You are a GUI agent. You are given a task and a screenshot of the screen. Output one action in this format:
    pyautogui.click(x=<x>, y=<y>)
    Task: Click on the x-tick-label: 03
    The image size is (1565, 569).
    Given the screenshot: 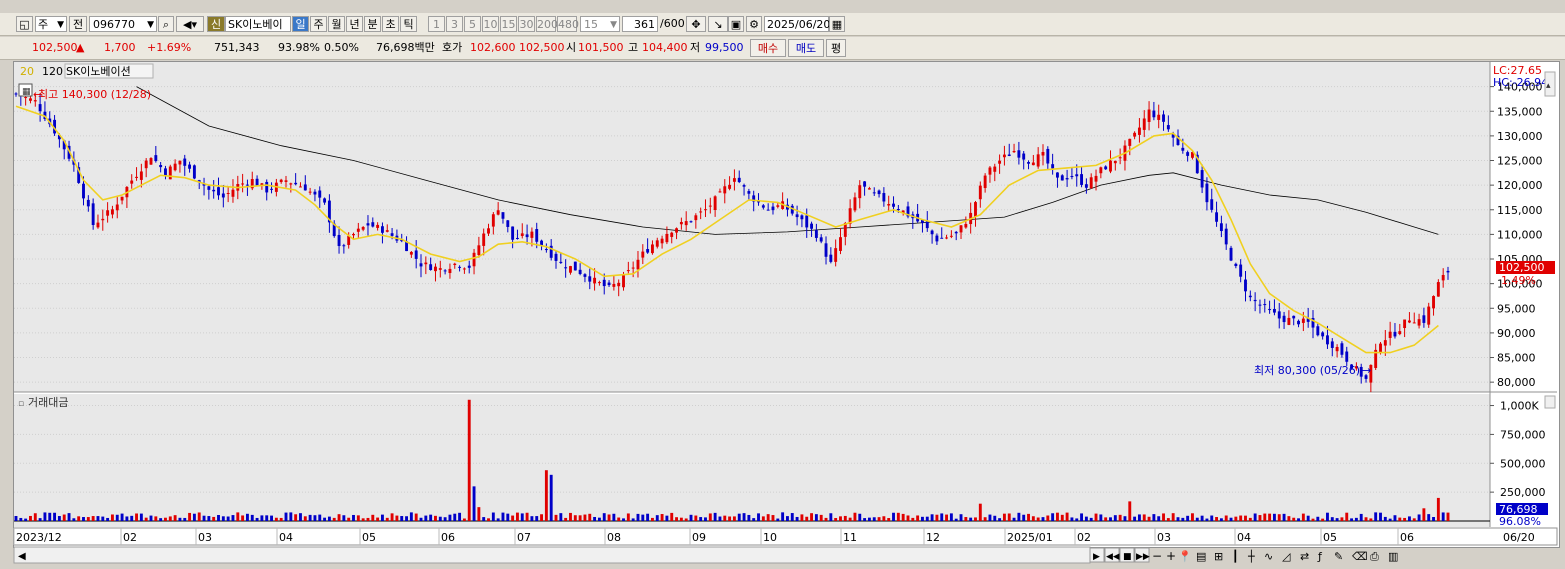 What is the action you would take?
    pyautogui.click(x=1164, y=537)
    